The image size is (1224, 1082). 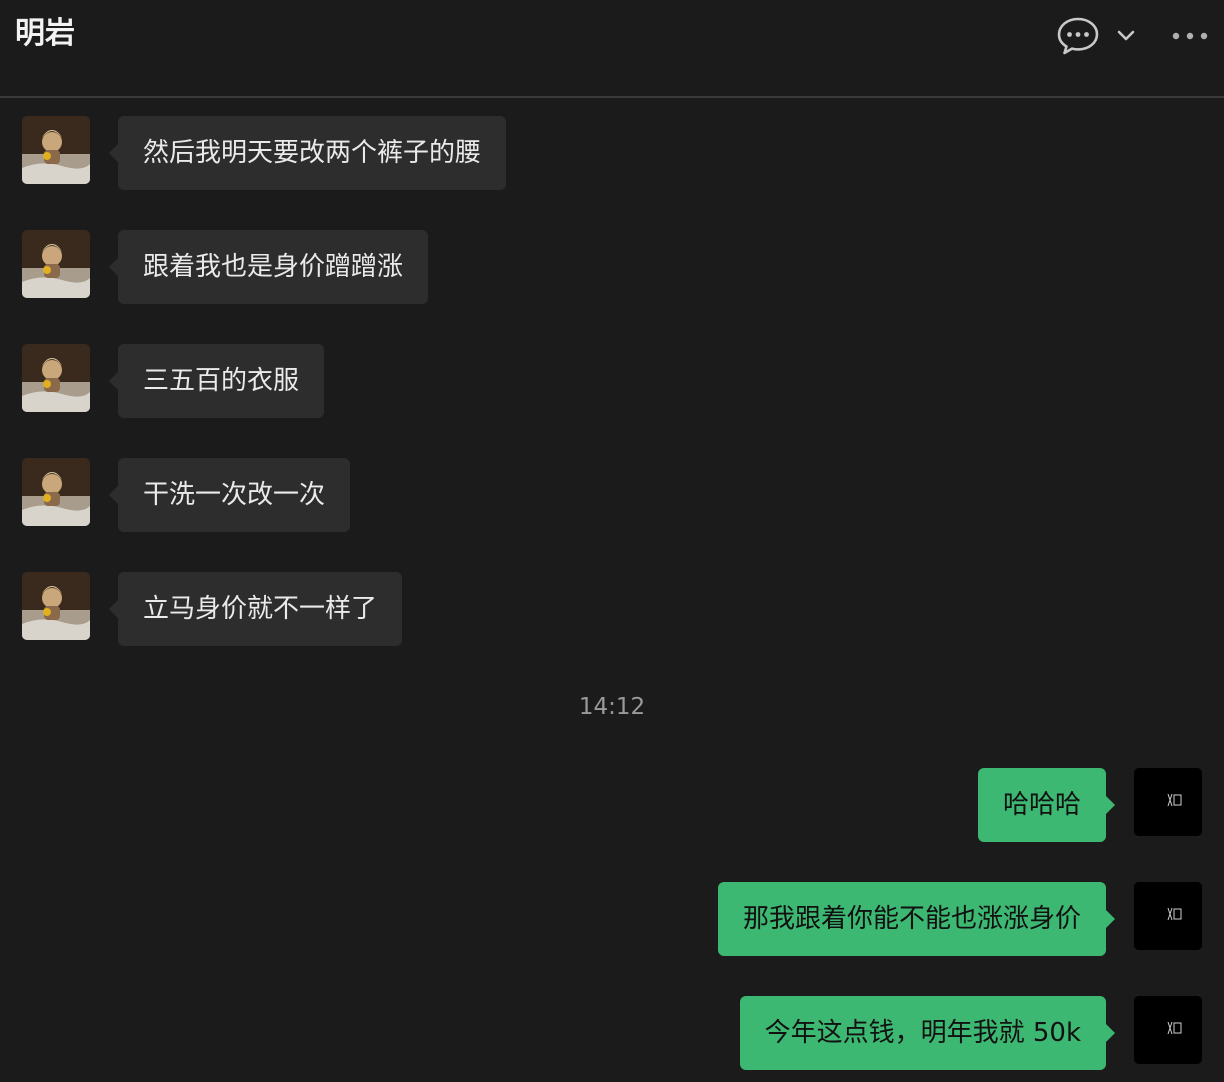 I want to click on message-bubble-incoming: 干洗一次改一次, so click(x=229, y=495).